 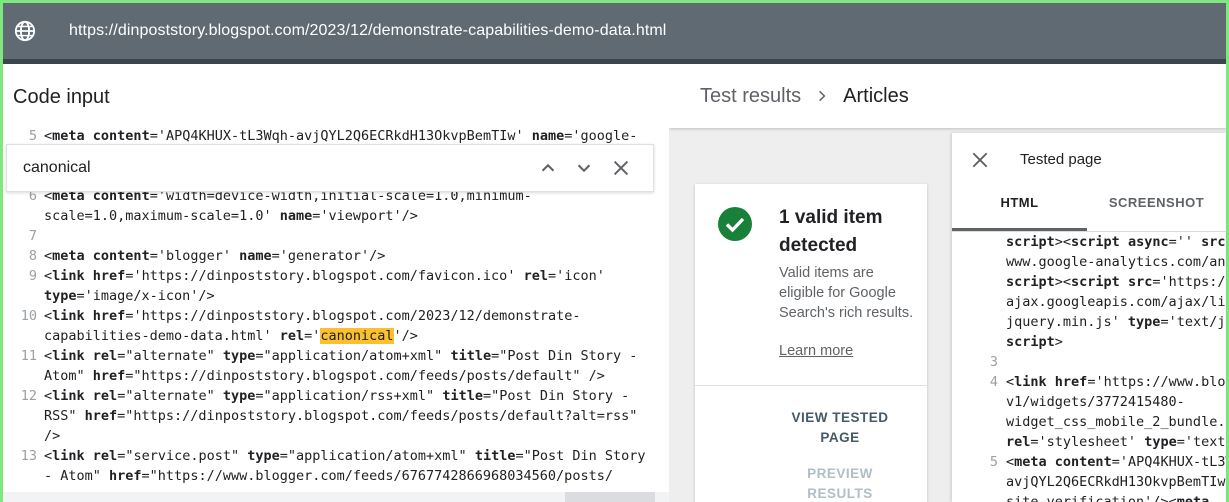 What do you see at coordinates (816, 351) in the screenshot?
I see `learn-more-link: Learn more` at bounding box center [816, 351].